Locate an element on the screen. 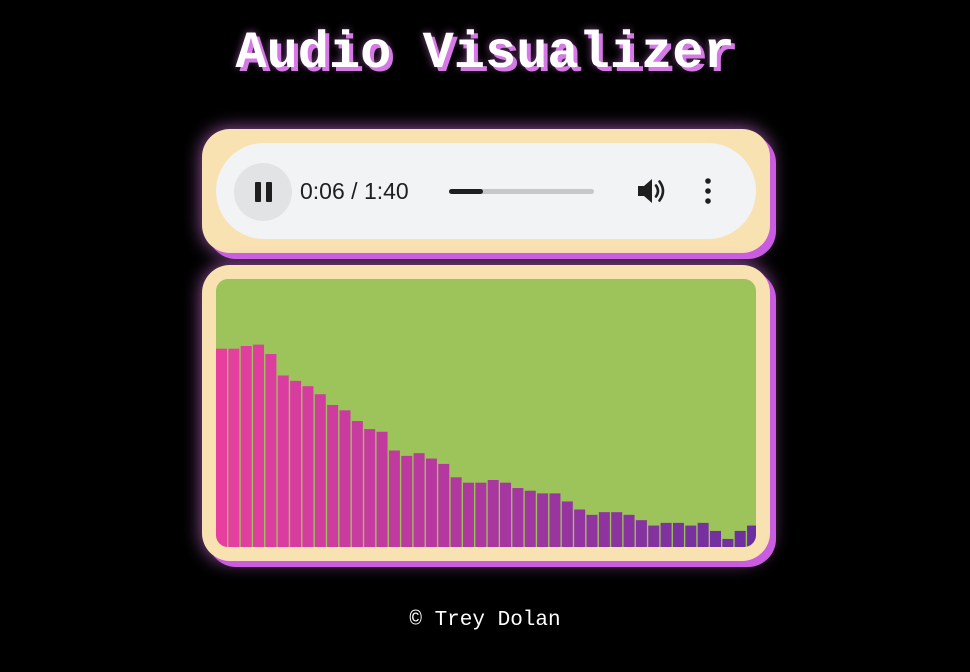 The height and width of the screenshot is (672, 970). volume-icon is located at coordinates (651, 191).